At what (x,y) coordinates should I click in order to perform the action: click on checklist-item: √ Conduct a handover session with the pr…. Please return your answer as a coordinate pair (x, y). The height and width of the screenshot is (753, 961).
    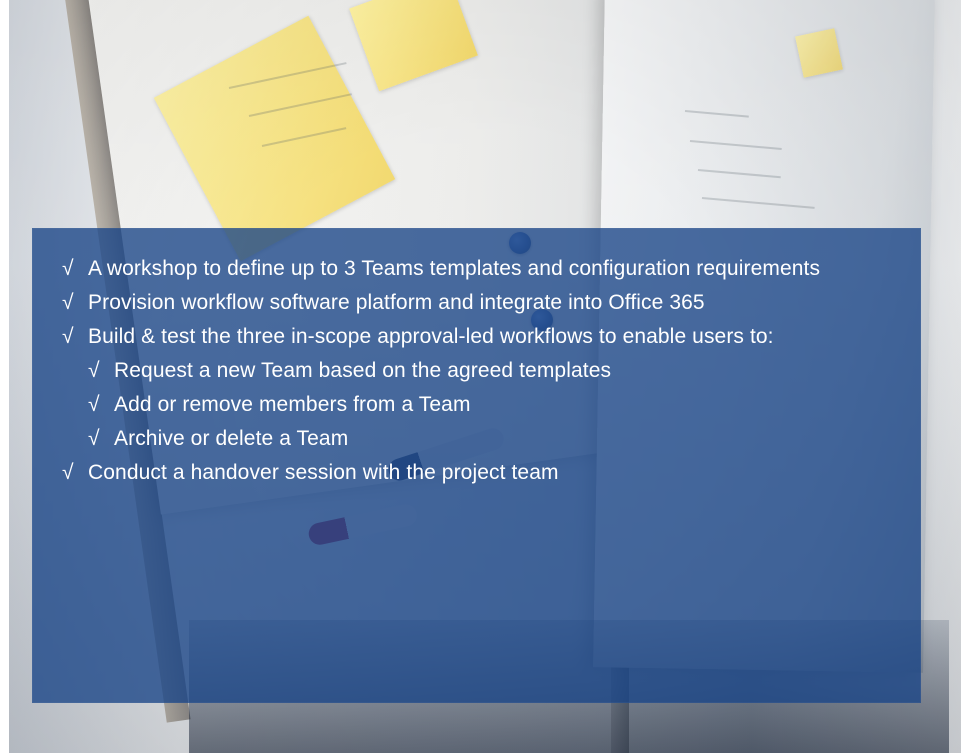
    Looking at the image, I should click on (482, 473).